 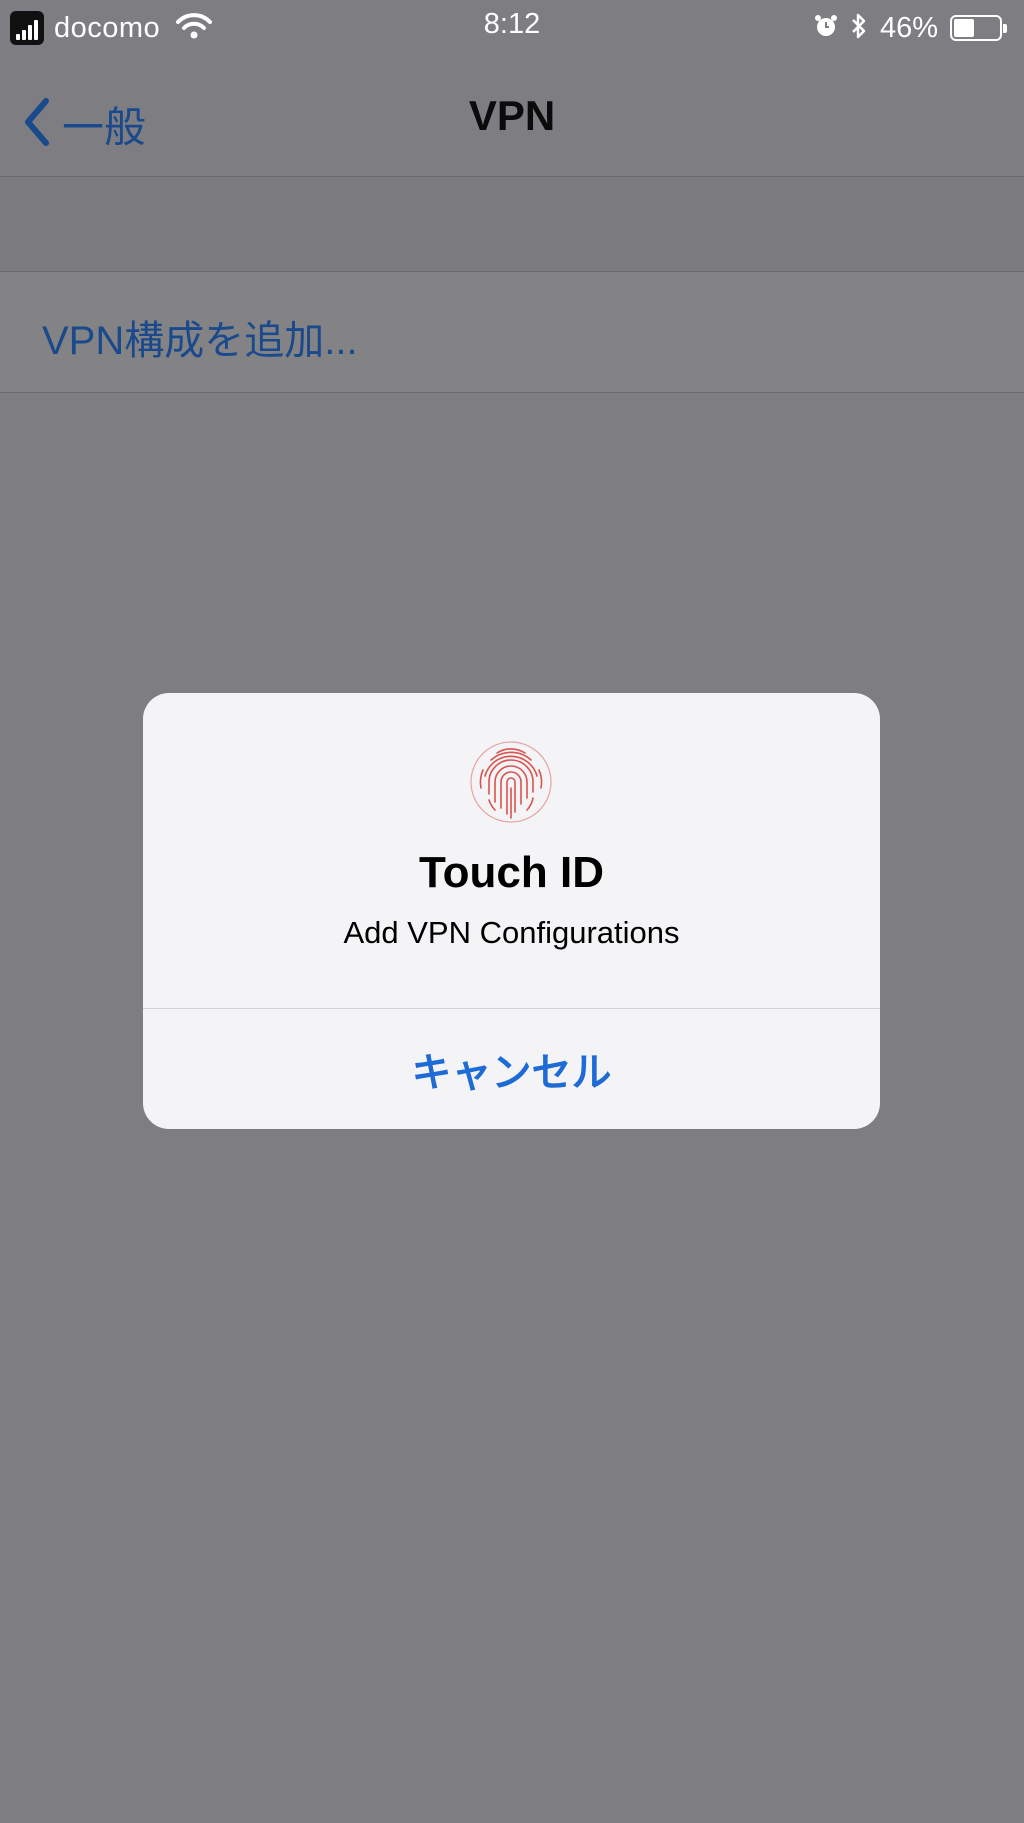 I want to click on fingerprint-icon, so click(x=511, y=782).